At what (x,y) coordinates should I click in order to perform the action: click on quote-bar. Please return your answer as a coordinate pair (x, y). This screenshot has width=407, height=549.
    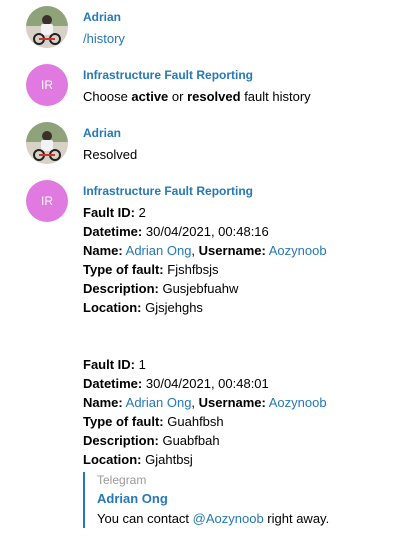
    Looking at the image, I should click on (84, 500).